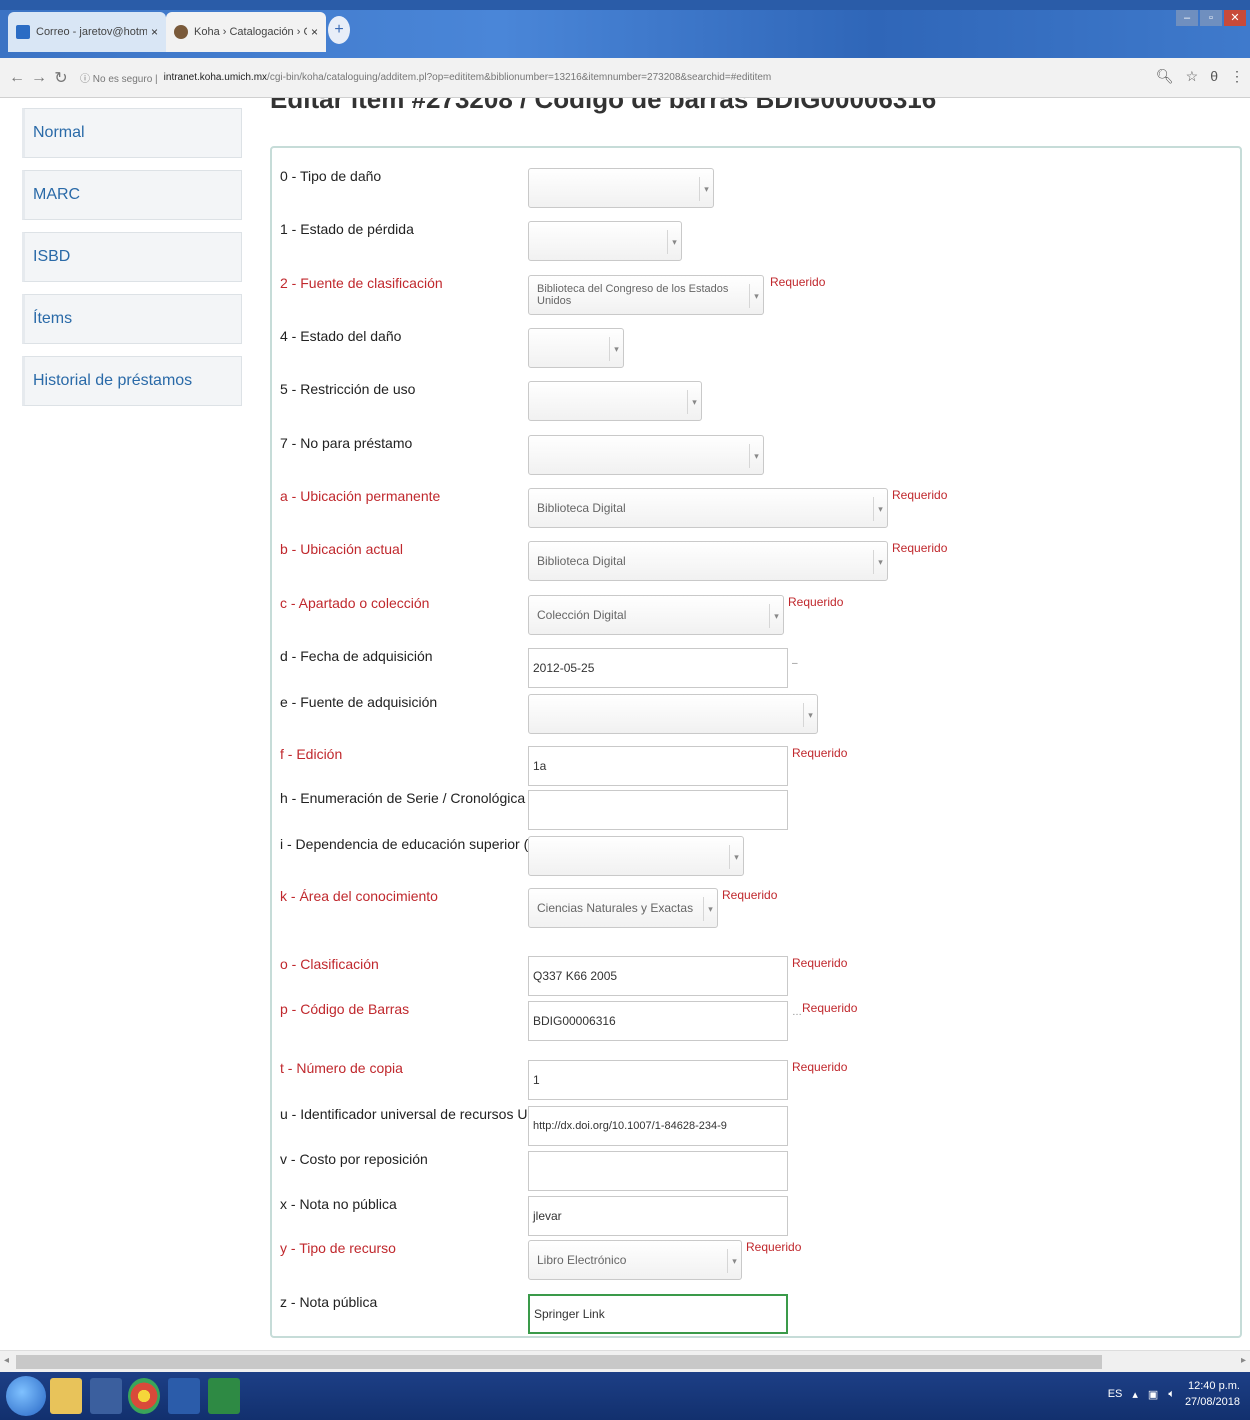 Image resolution: width=1250 pixels, height=1420 pixels. Describe the element at coordinates (23, 32) in the screenshot. I see `mail-icon` at that location.